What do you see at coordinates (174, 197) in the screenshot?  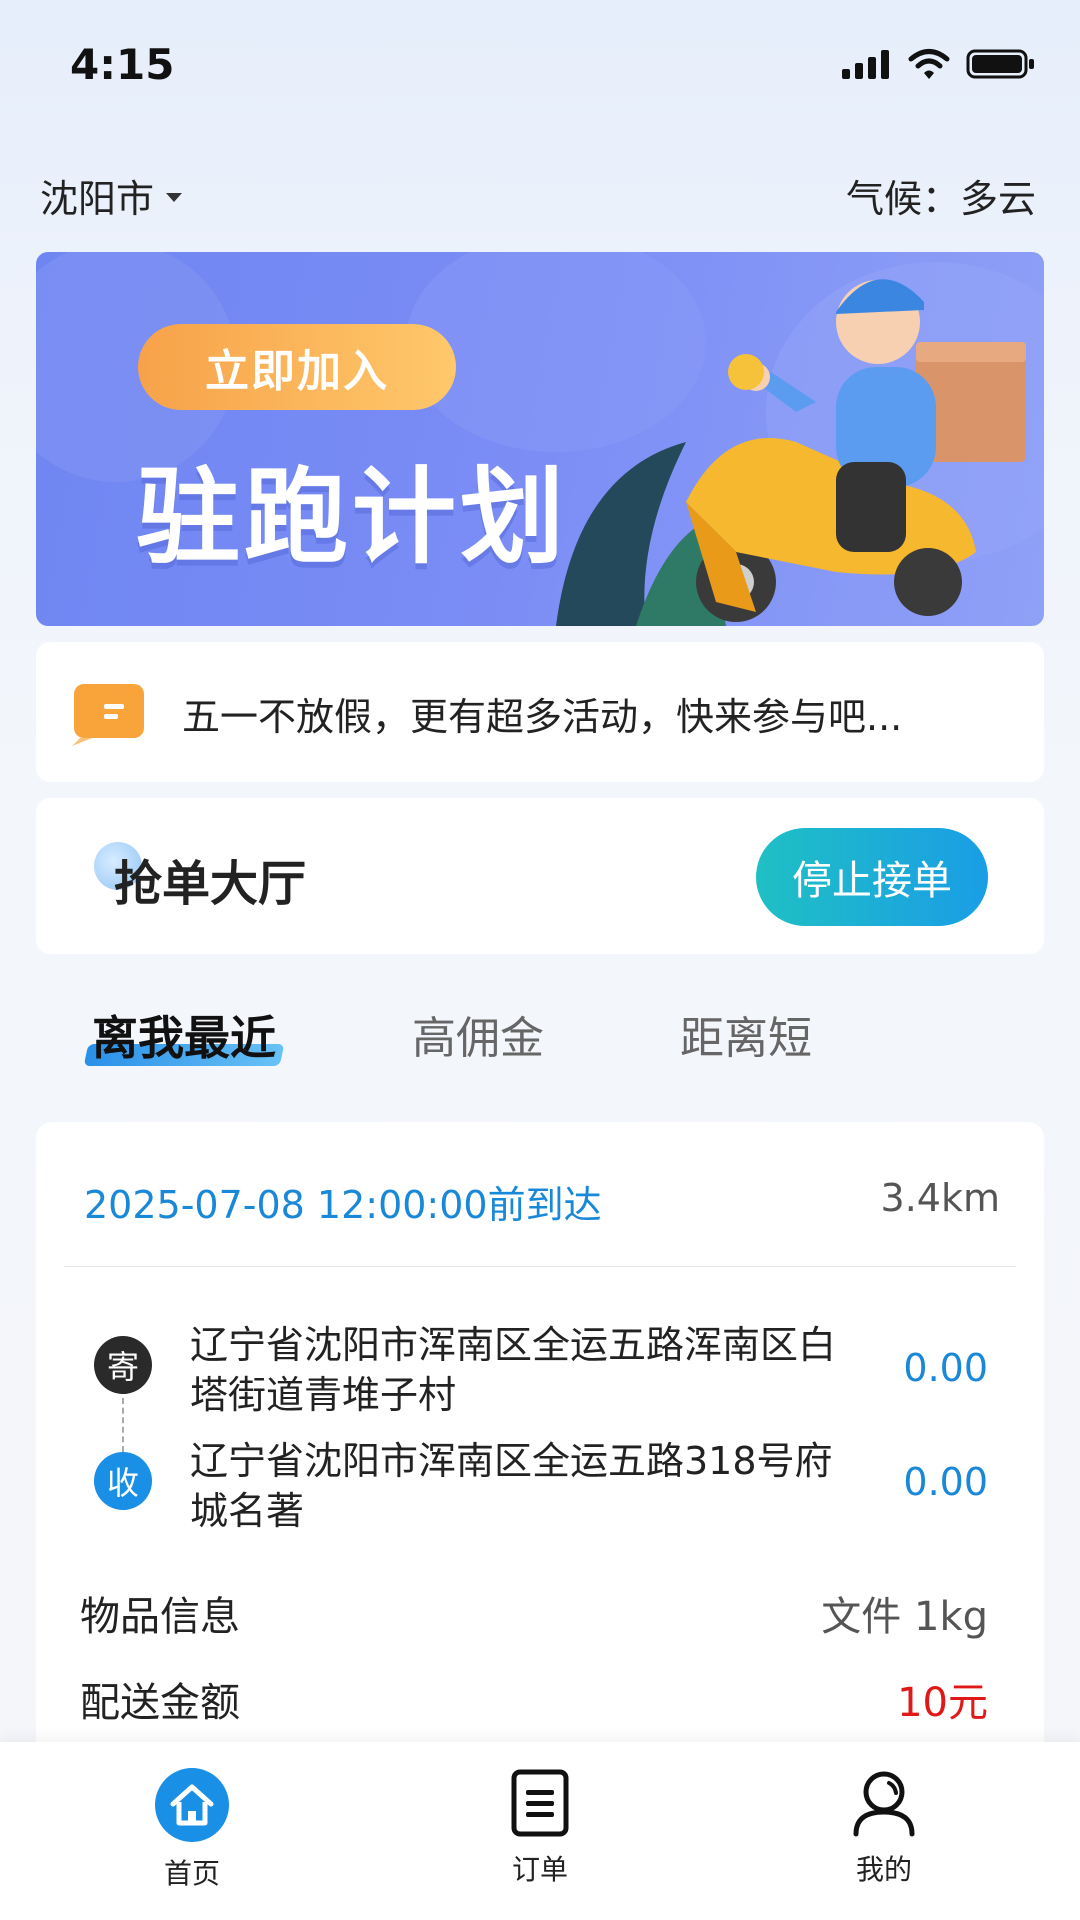 I see `caret-down-icon` at bounding box center [174, 197].